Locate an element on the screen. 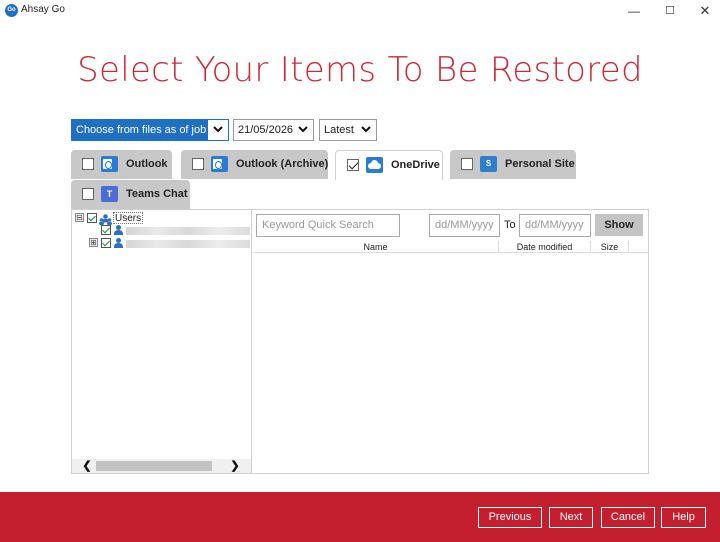  column-header-size: Size is located at coordinates (610, 247).